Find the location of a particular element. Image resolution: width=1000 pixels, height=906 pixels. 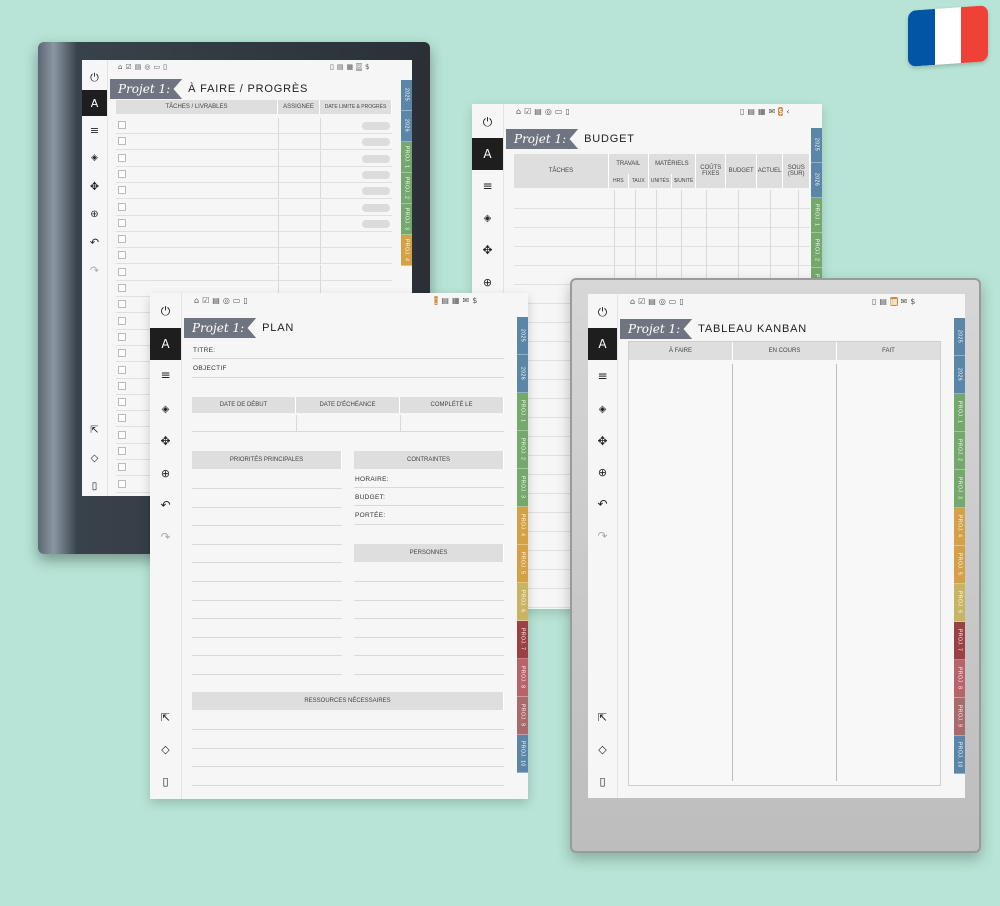

calendar-icon: ▦ is located at coordinates (456, 300).